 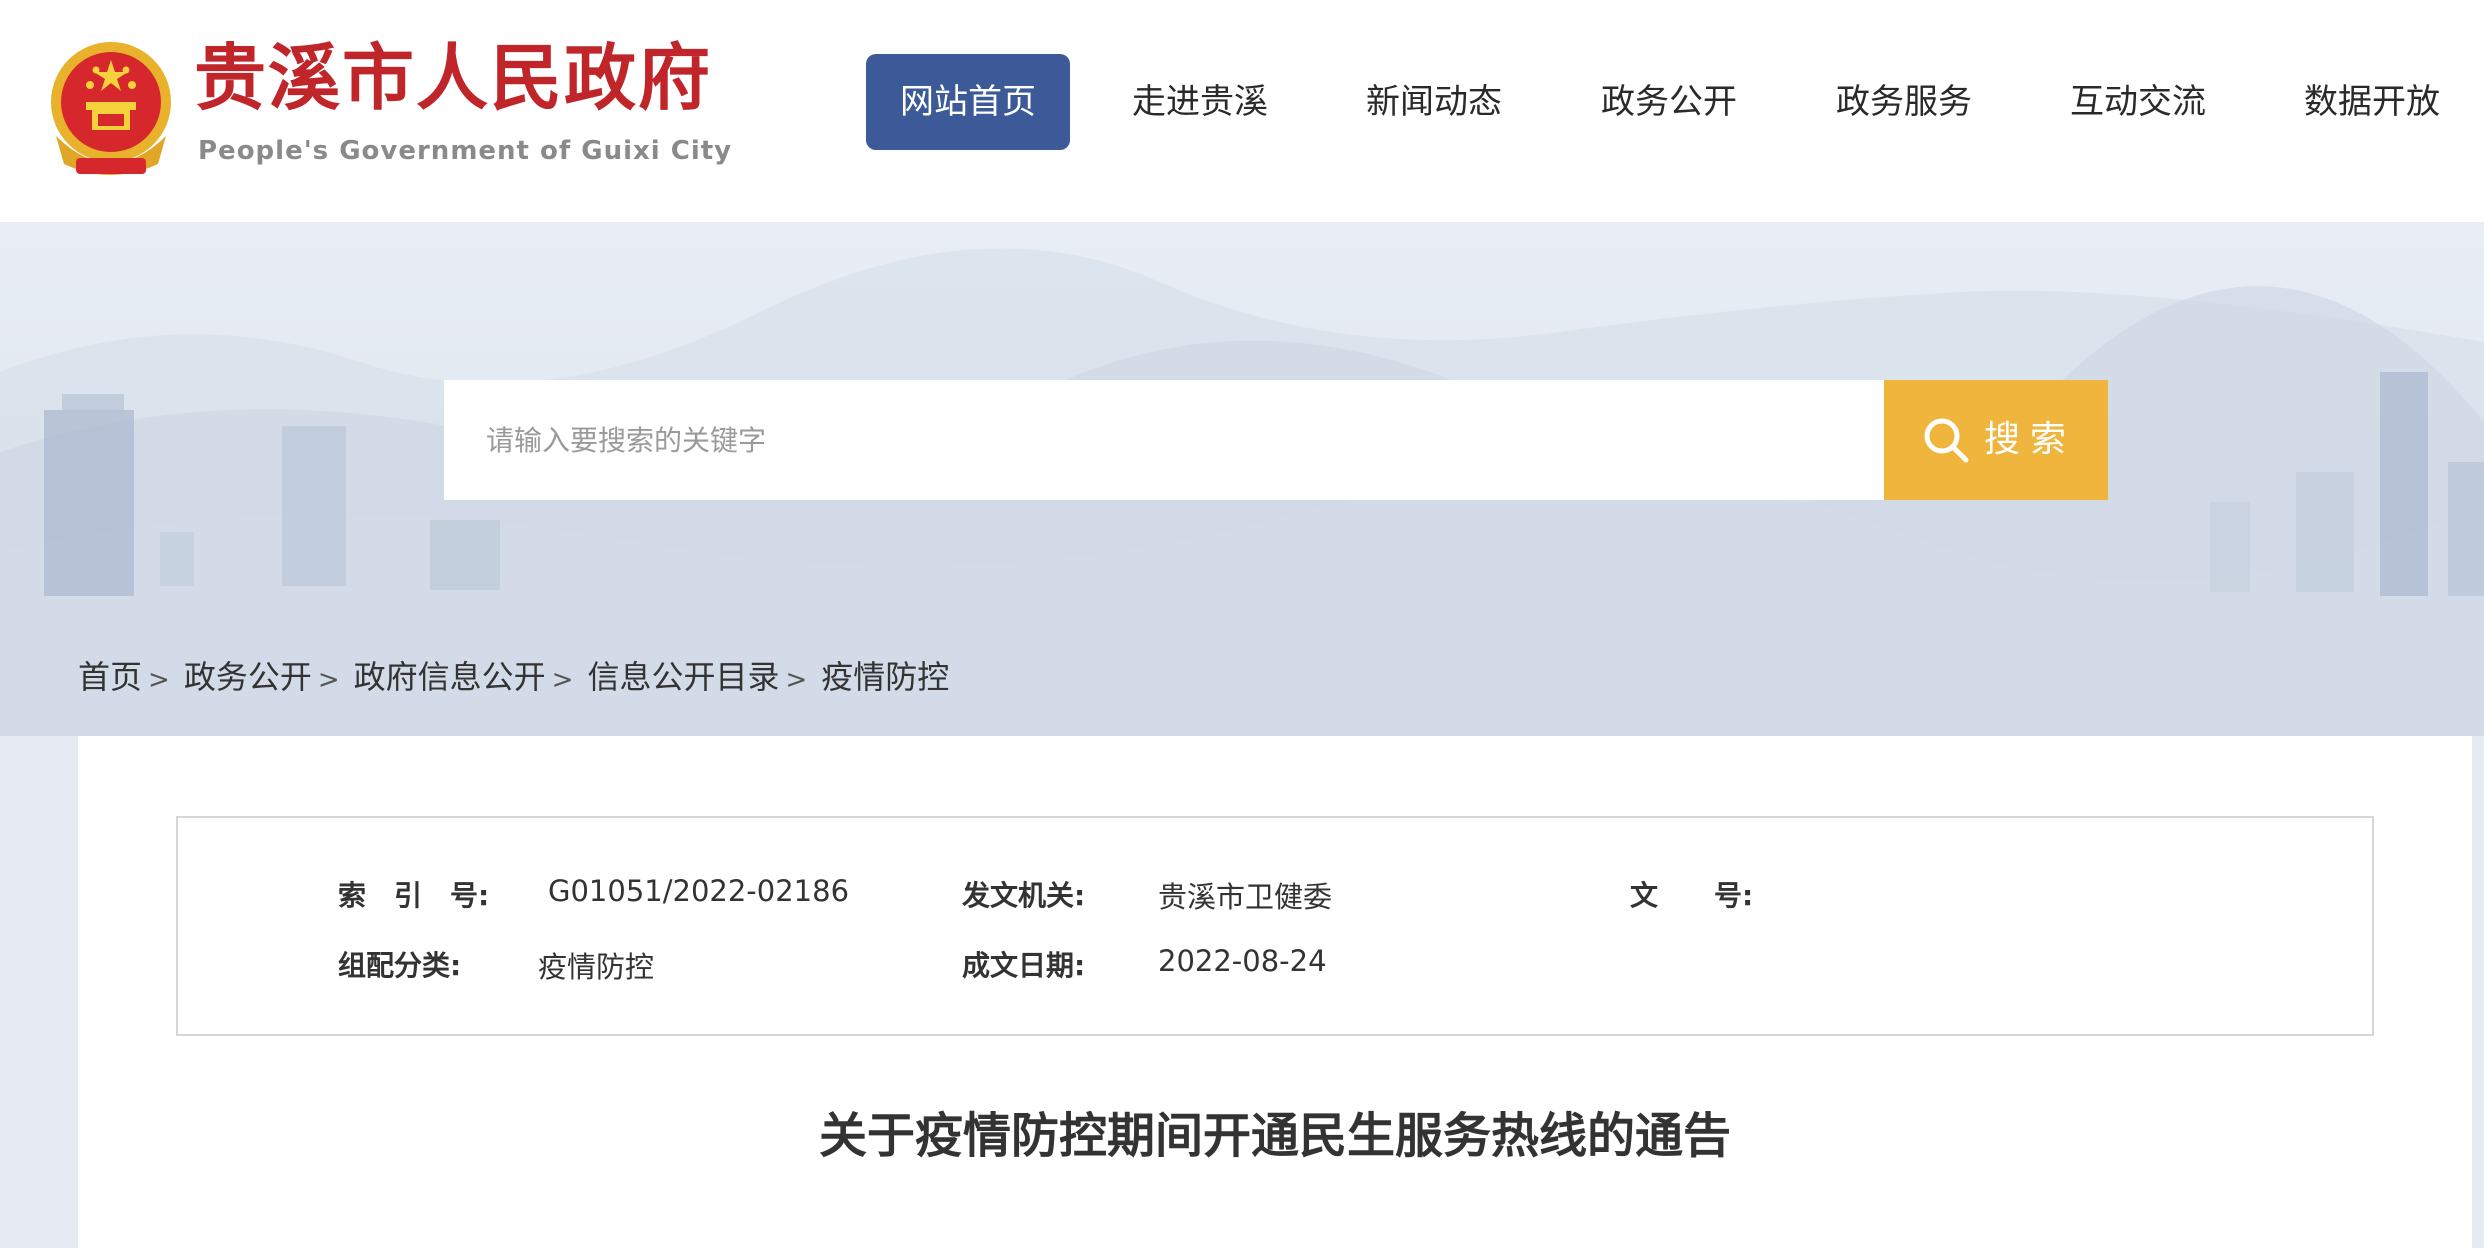 What do you see at coordinates (1274, 1136) in the screenshot?
I see `document-title: 关于疫情防控期间开通民生服务热线的通告` at bounding box center [1274, 1136].